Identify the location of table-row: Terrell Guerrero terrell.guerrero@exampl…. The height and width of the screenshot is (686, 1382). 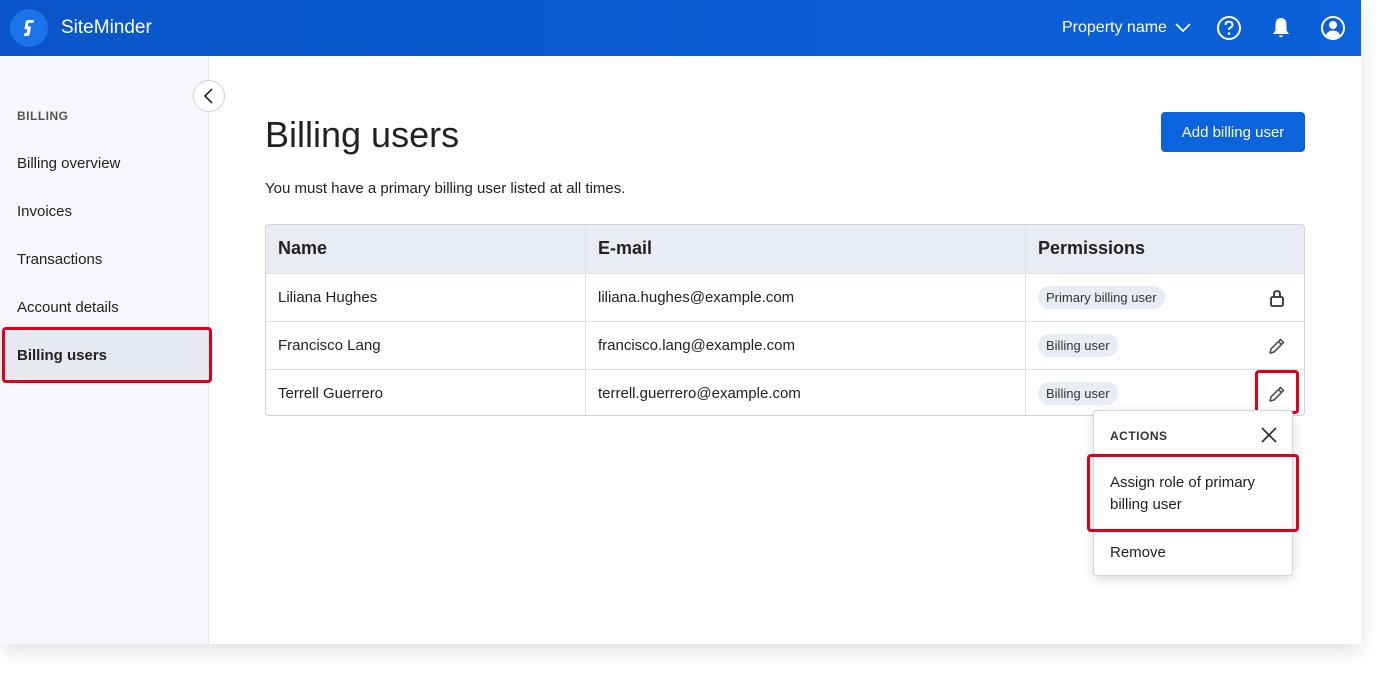
(785, 392).